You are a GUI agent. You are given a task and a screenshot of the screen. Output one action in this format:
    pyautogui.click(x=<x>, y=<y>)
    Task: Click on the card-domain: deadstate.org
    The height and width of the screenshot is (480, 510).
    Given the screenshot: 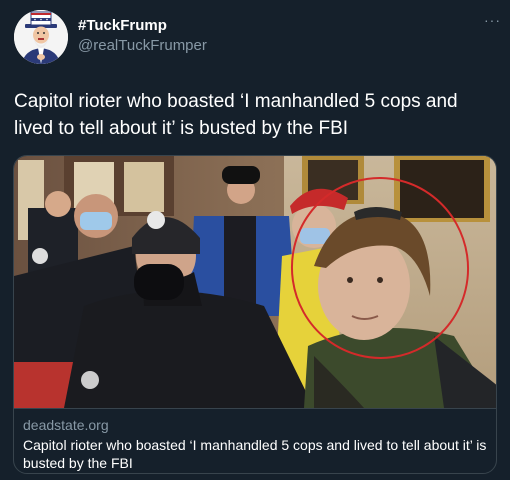 What is the action you would take?
    pyautogui.click(x=66, y=425)
    